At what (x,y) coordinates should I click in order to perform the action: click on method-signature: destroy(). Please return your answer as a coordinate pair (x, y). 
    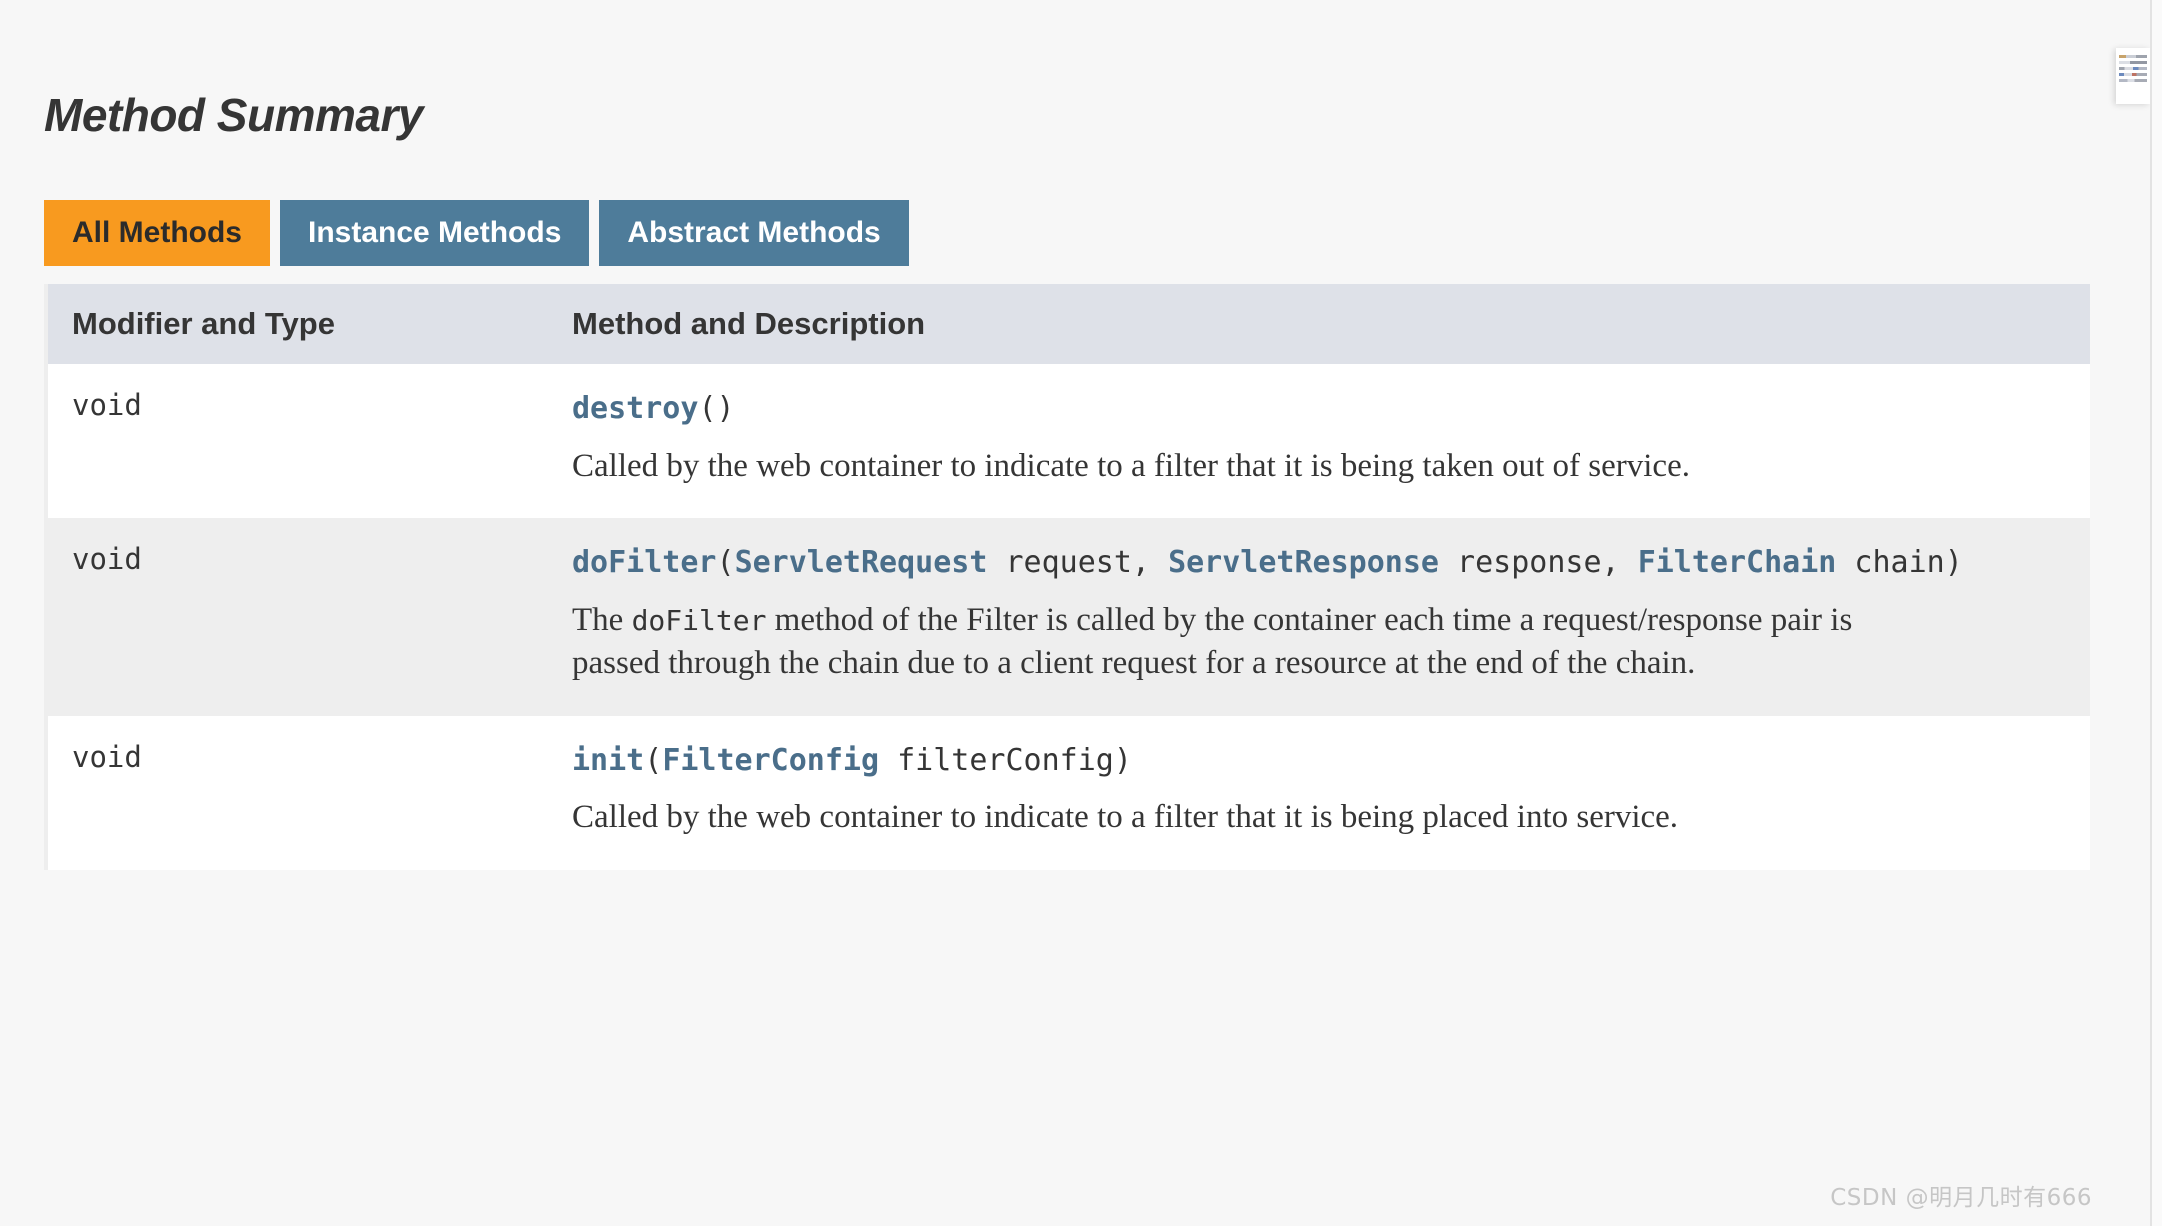
    Looking at the image, I should click on (1316, 409).